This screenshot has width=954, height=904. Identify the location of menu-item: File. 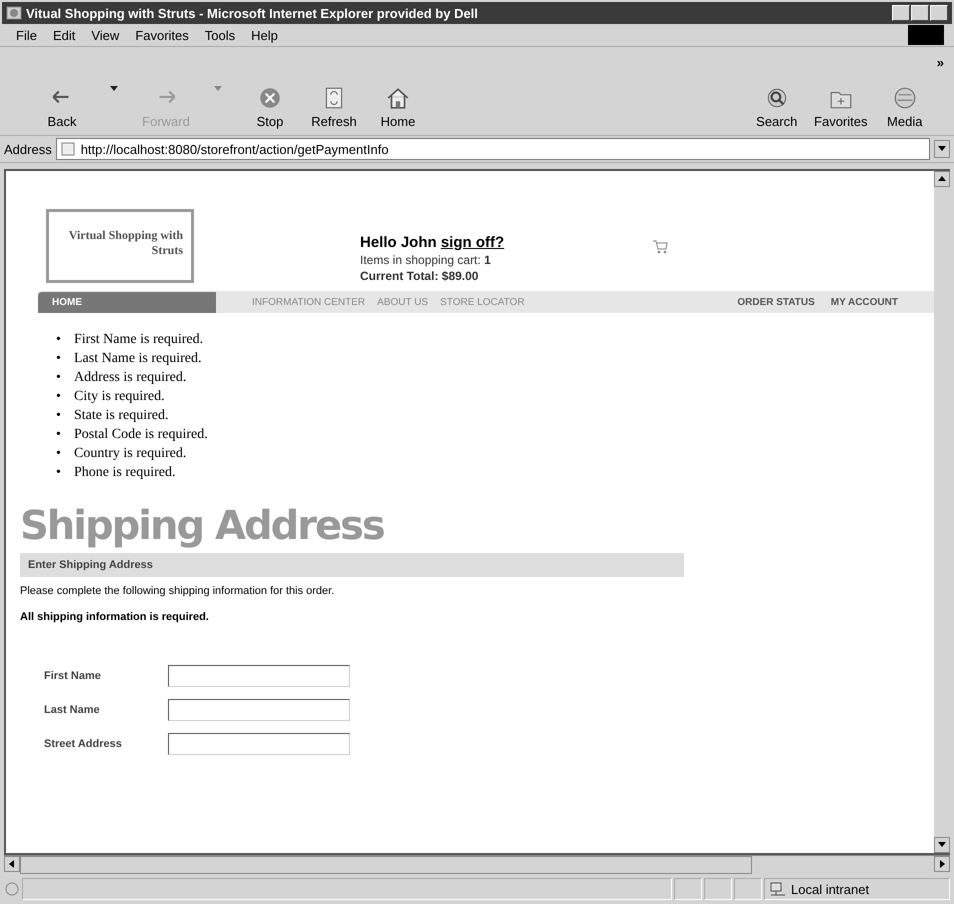
(26, 35).